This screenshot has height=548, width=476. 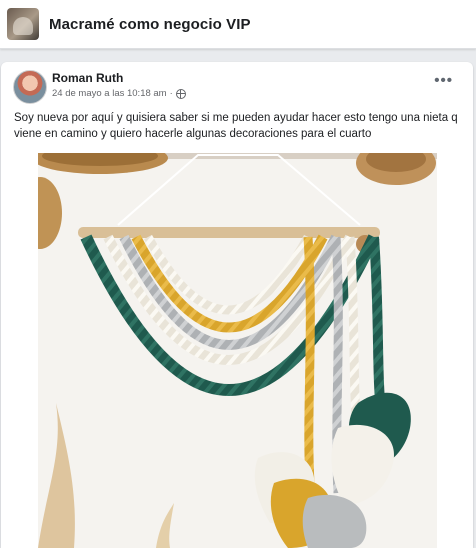 I want to click on group-header: Macramé como negocio VIP, so click(x=238, y=24).